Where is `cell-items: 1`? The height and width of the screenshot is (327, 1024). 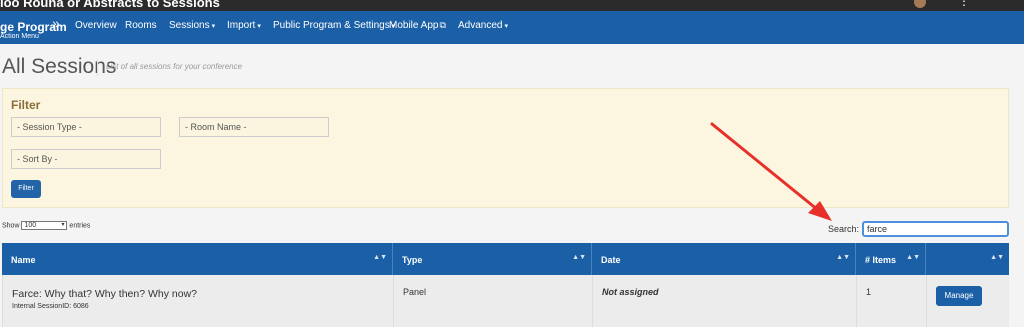 cell-items: 1 is located at coordinates (892, 301).